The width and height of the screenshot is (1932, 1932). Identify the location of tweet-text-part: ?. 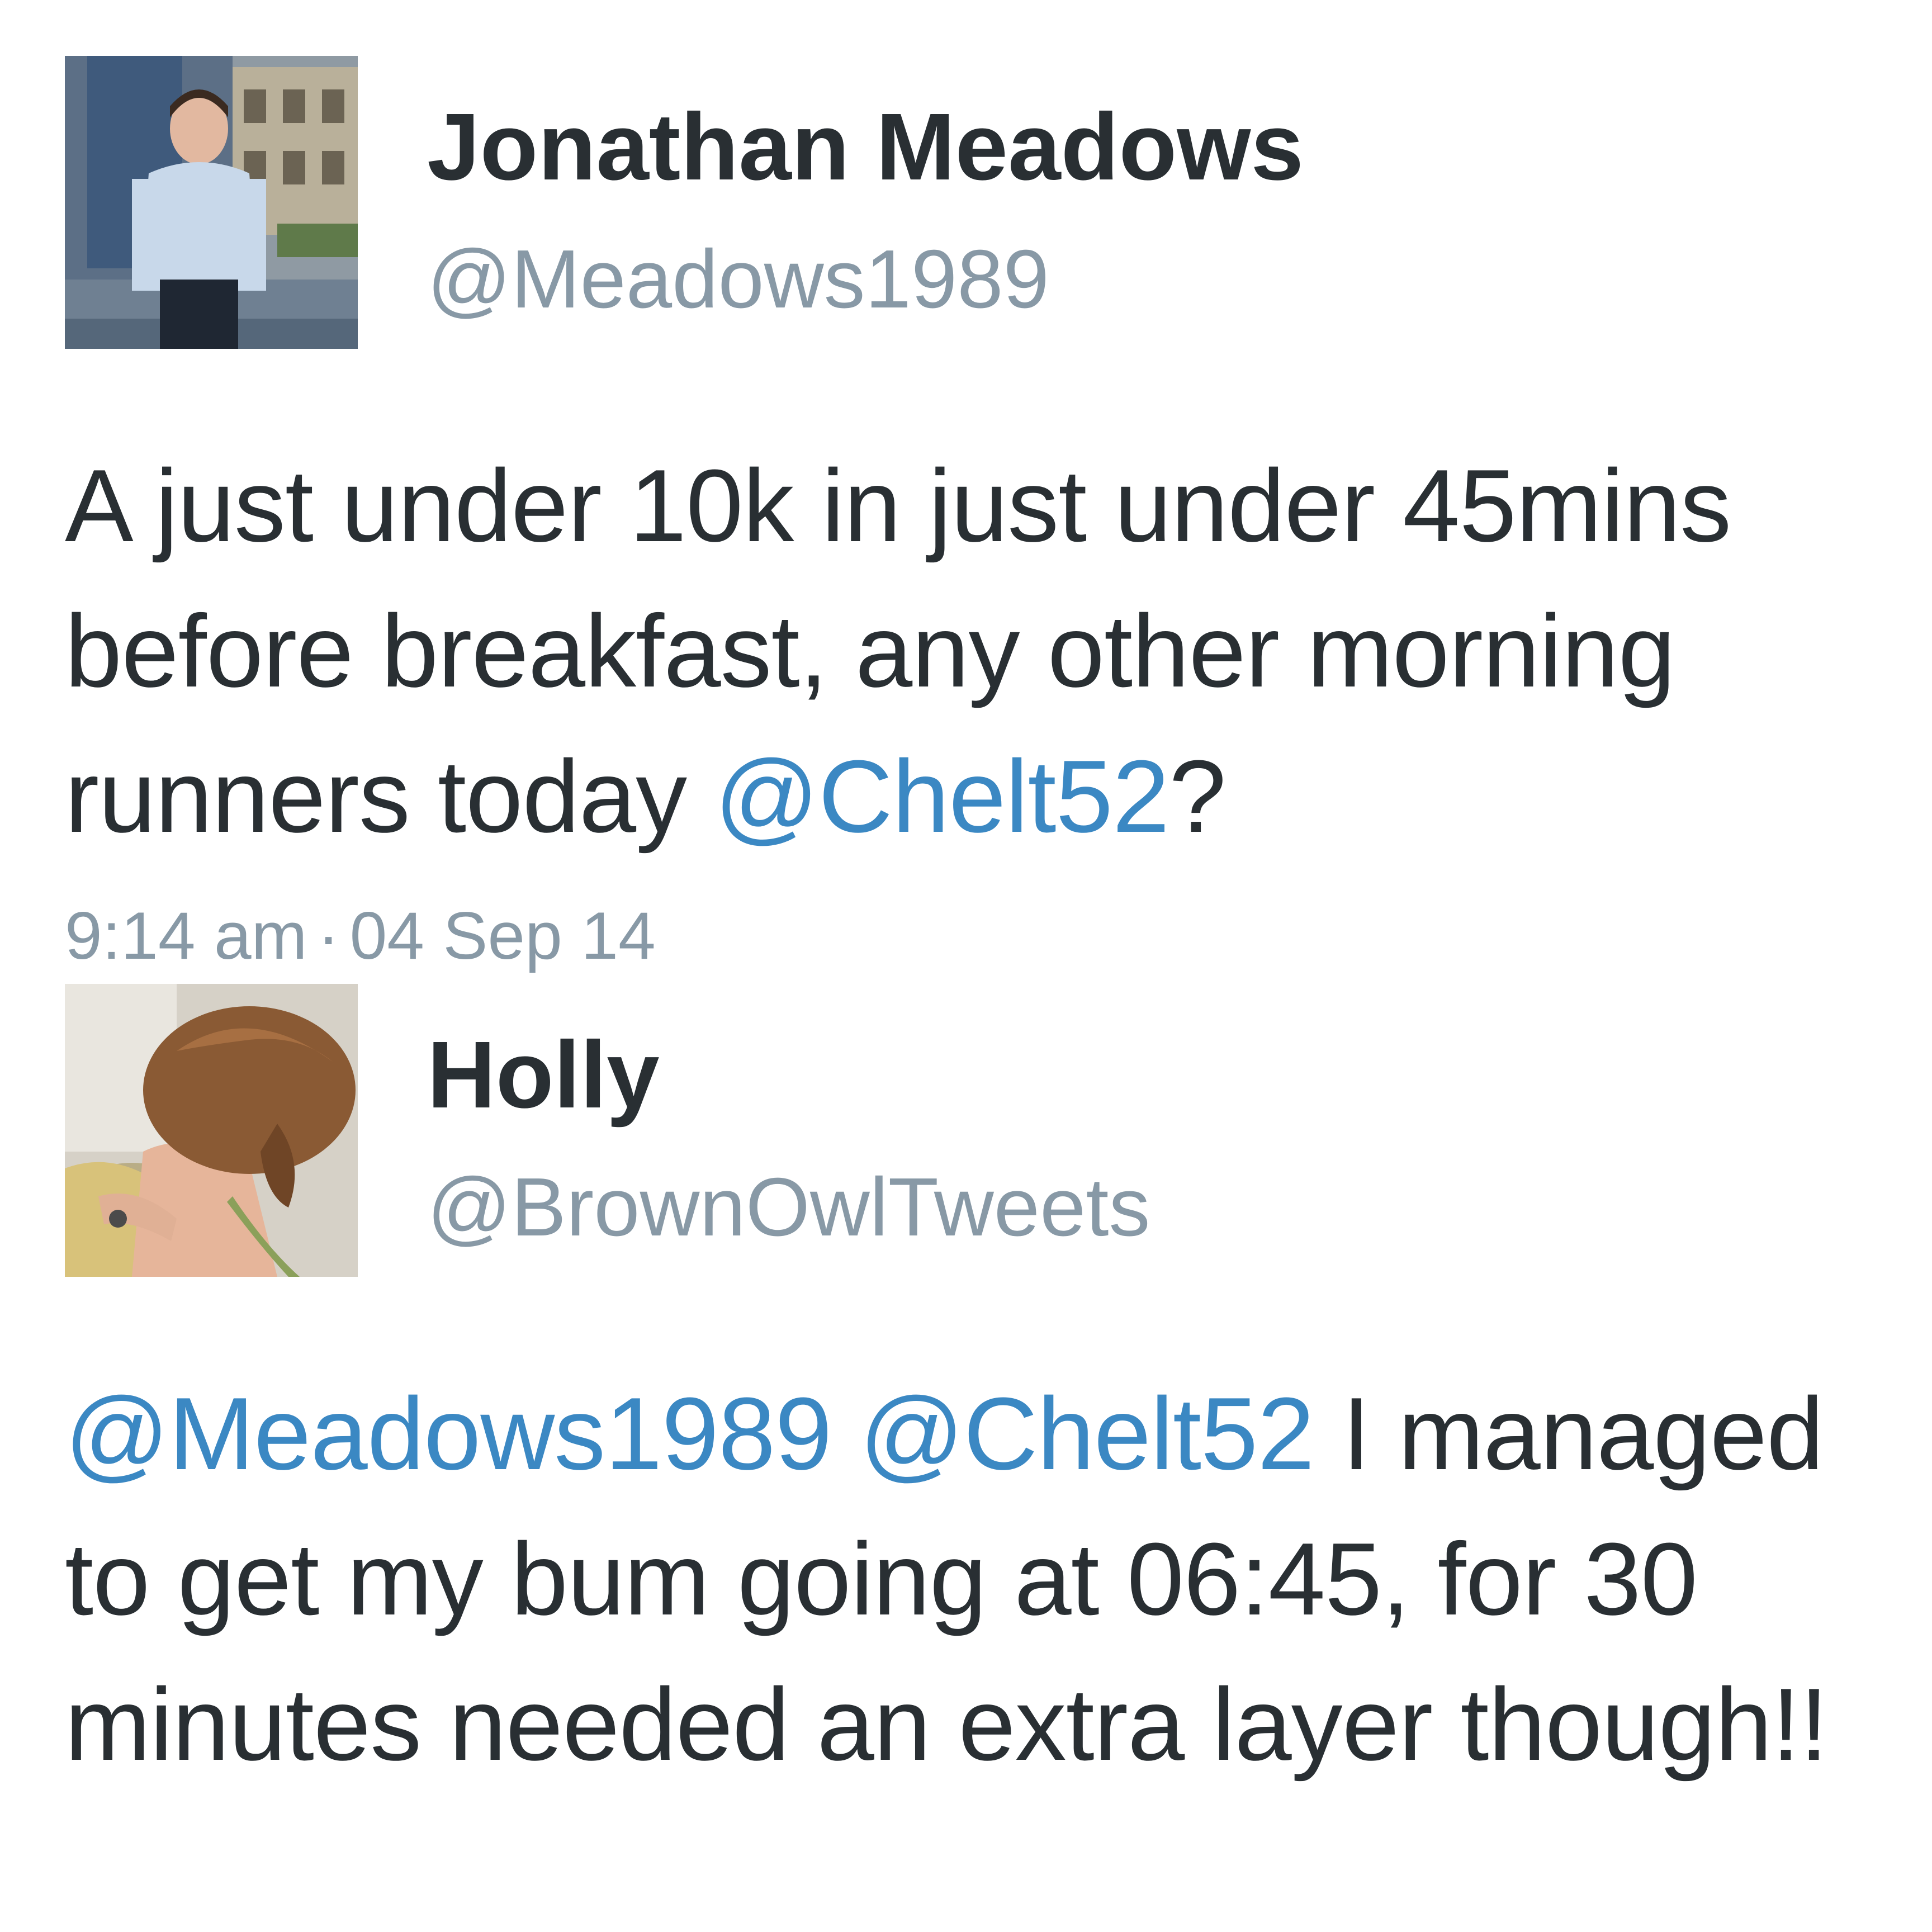
(1198, 796).